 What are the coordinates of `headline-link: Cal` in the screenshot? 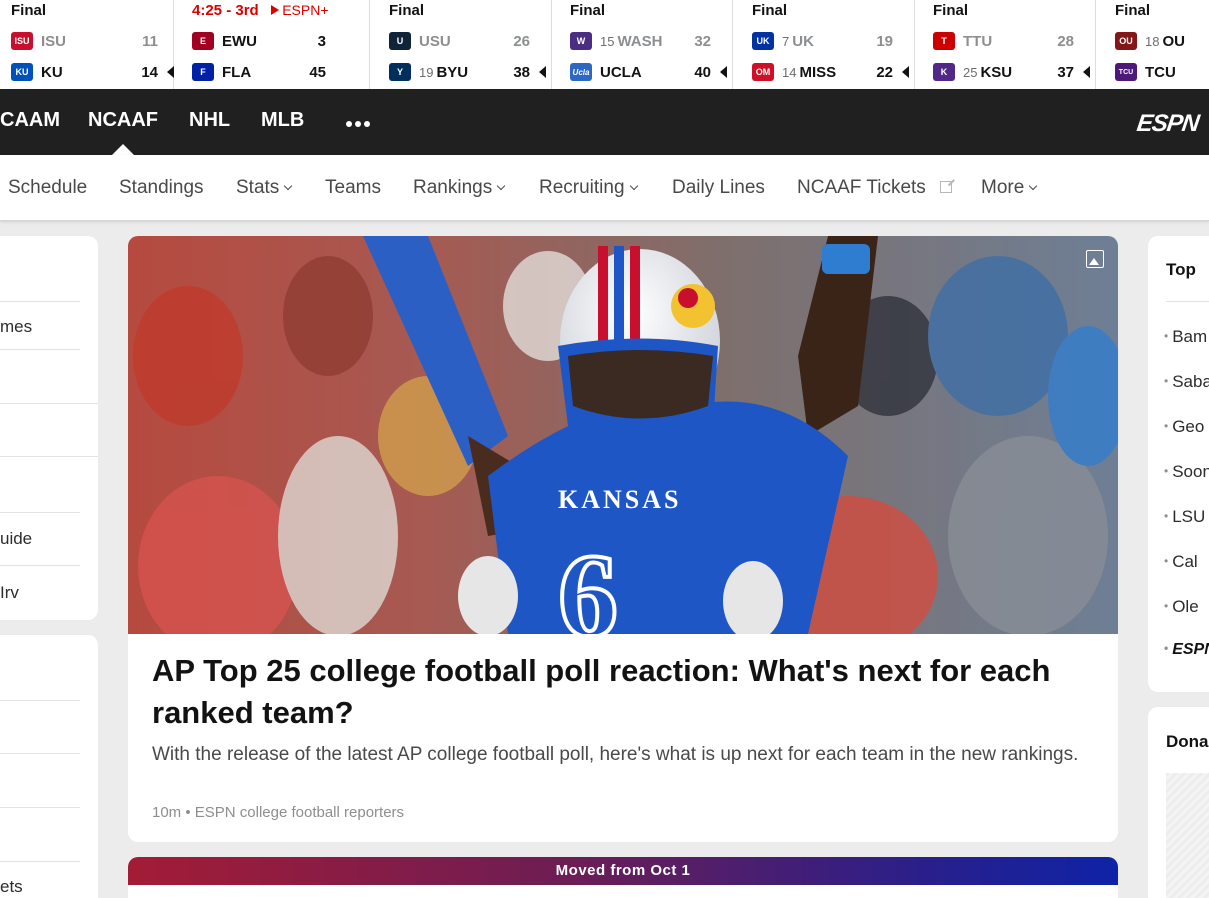 It's located at (1181, 562).